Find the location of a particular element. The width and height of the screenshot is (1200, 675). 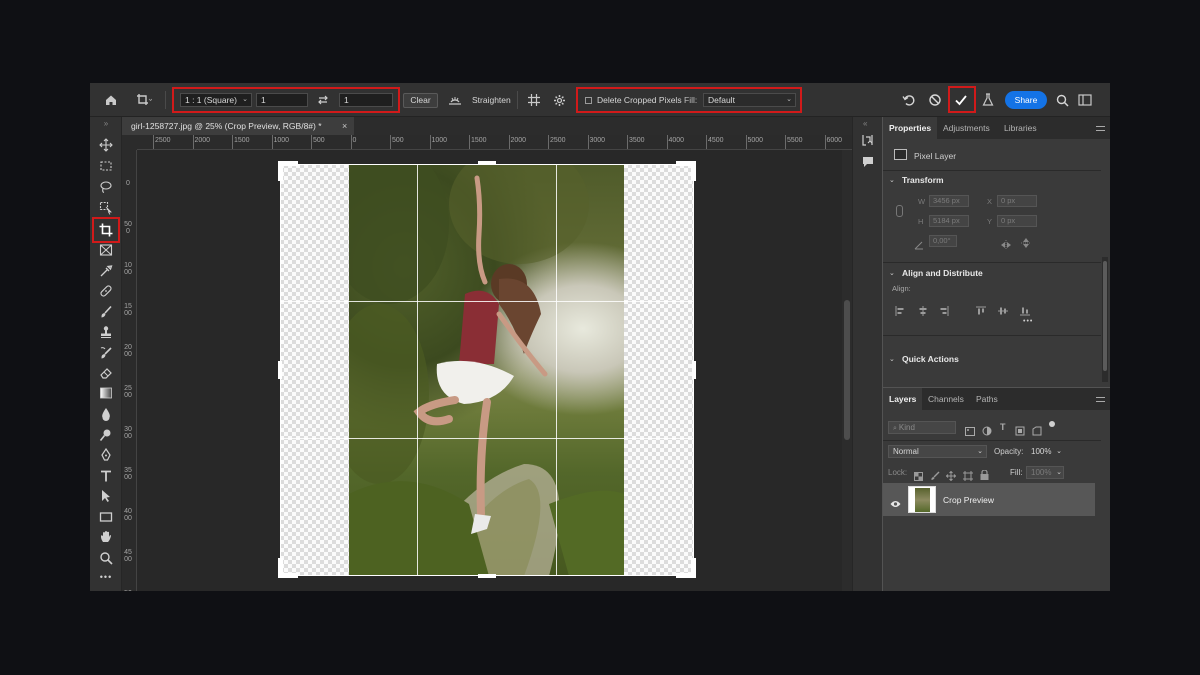

straighten-icon is located at coordinates (455, 100).